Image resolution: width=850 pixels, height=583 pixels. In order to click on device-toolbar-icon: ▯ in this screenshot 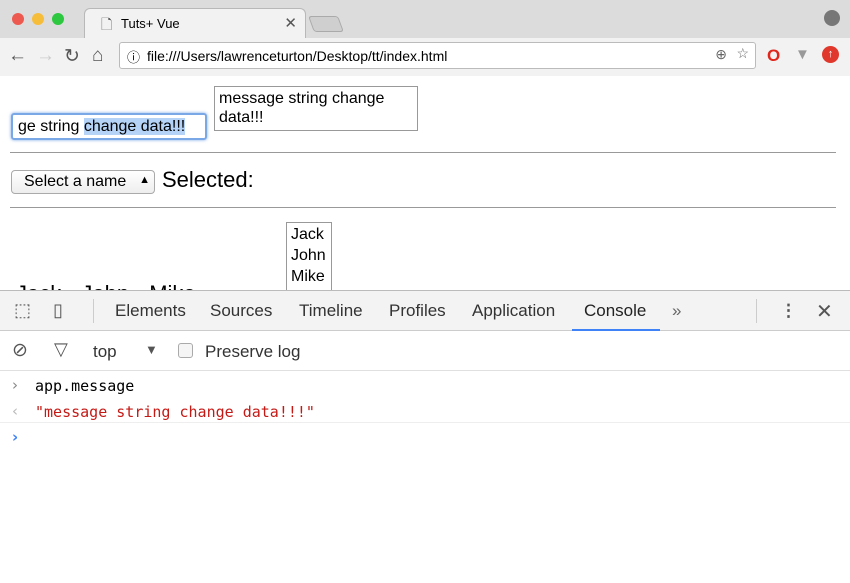, I will do `click(58, 310)`.